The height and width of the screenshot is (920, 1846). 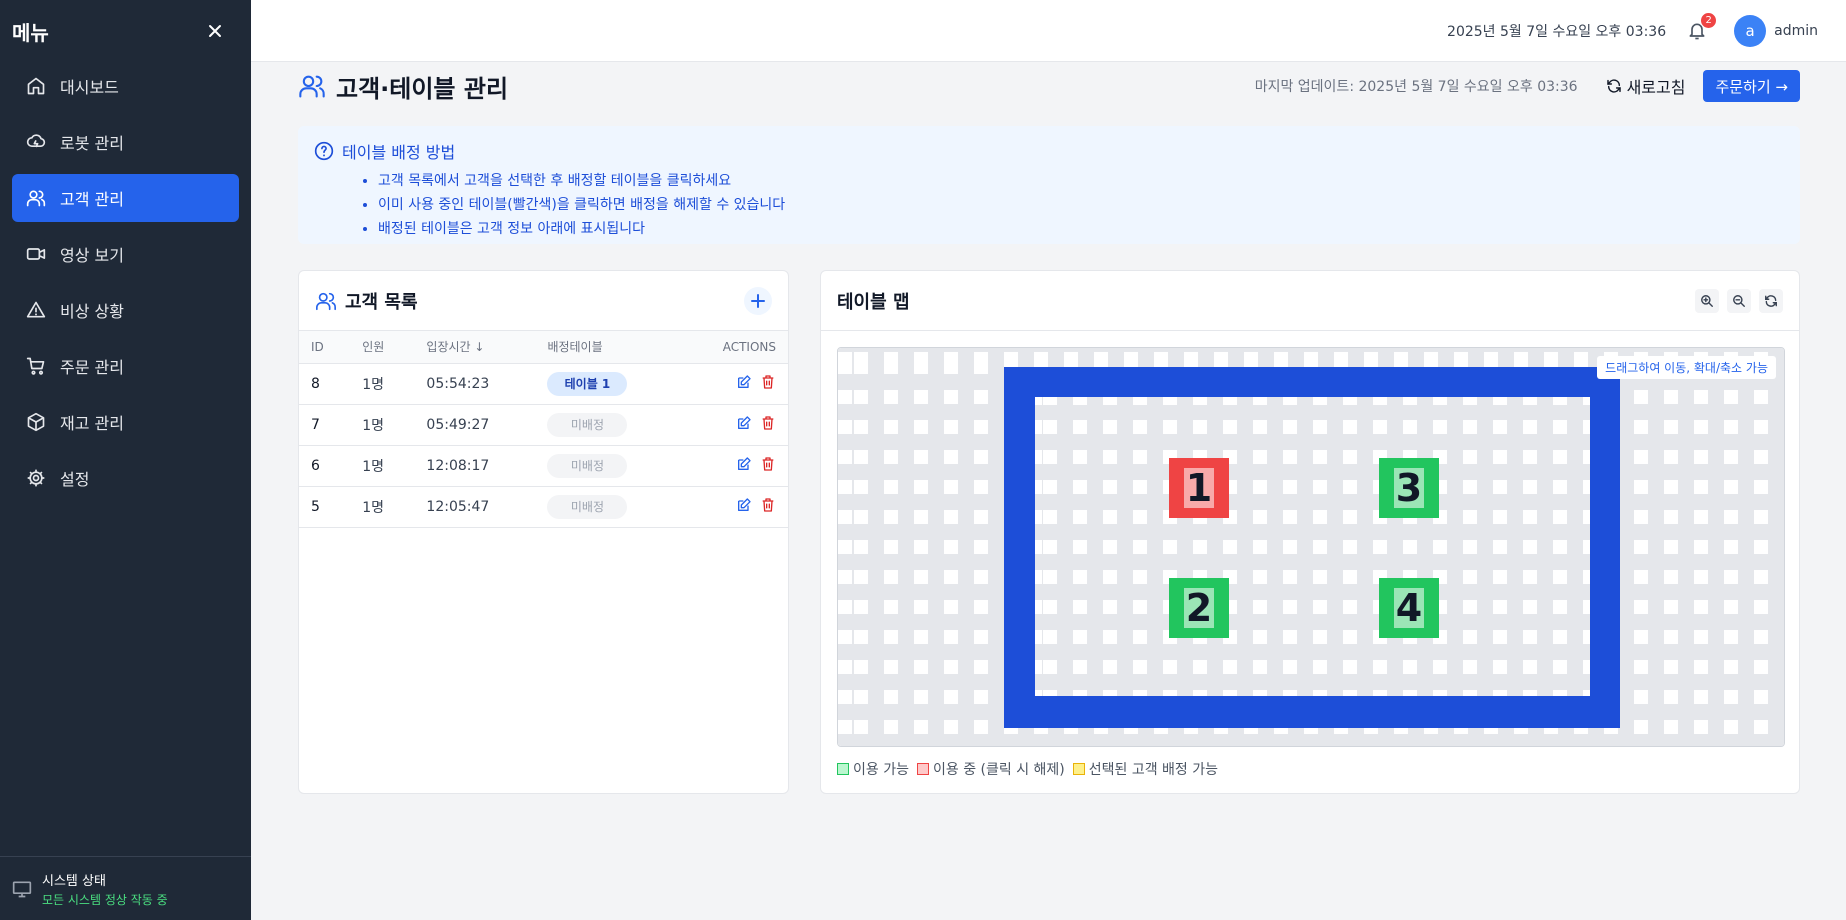 What do you see at coordinates (1409, 488) in the screenshot?
I see `table-3: 3` at bounding box center [1409, 488].